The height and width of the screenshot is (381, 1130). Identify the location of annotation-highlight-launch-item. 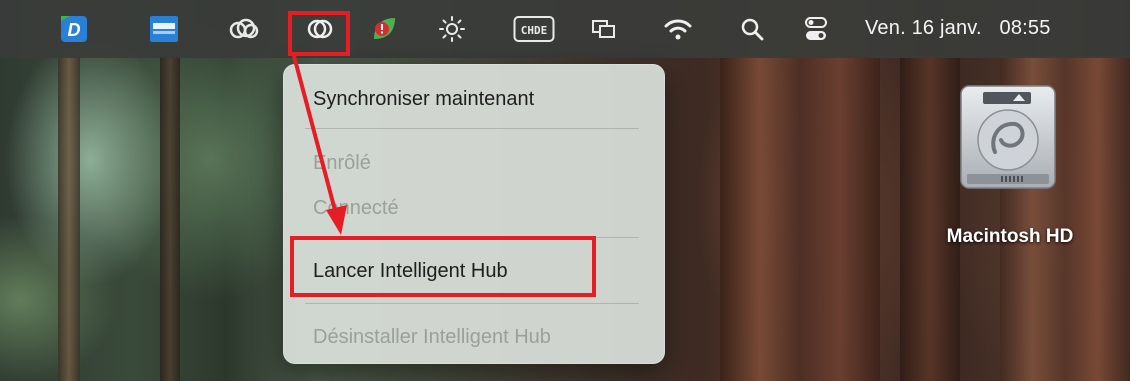
(443, 266).